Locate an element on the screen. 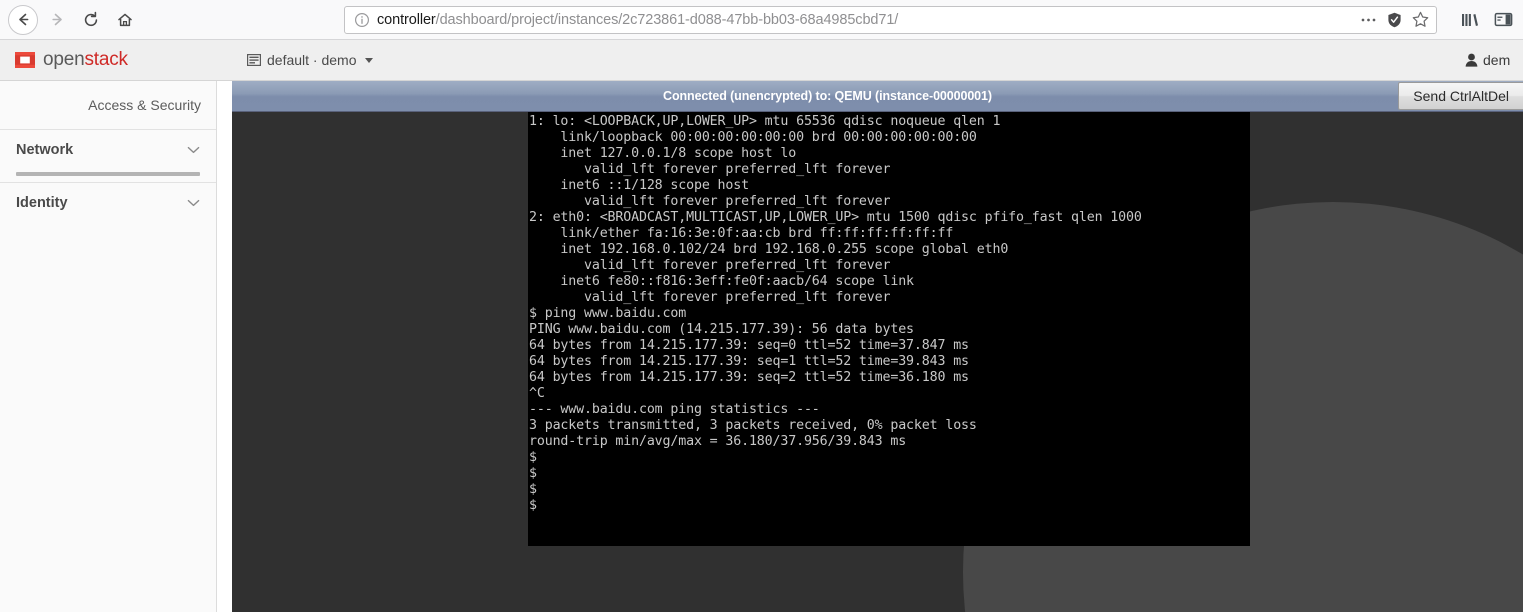 Image resolution: width=1523 pixels, height=612 pixels. openstack-wordmark: openstack is located at coordinates (85, 60).